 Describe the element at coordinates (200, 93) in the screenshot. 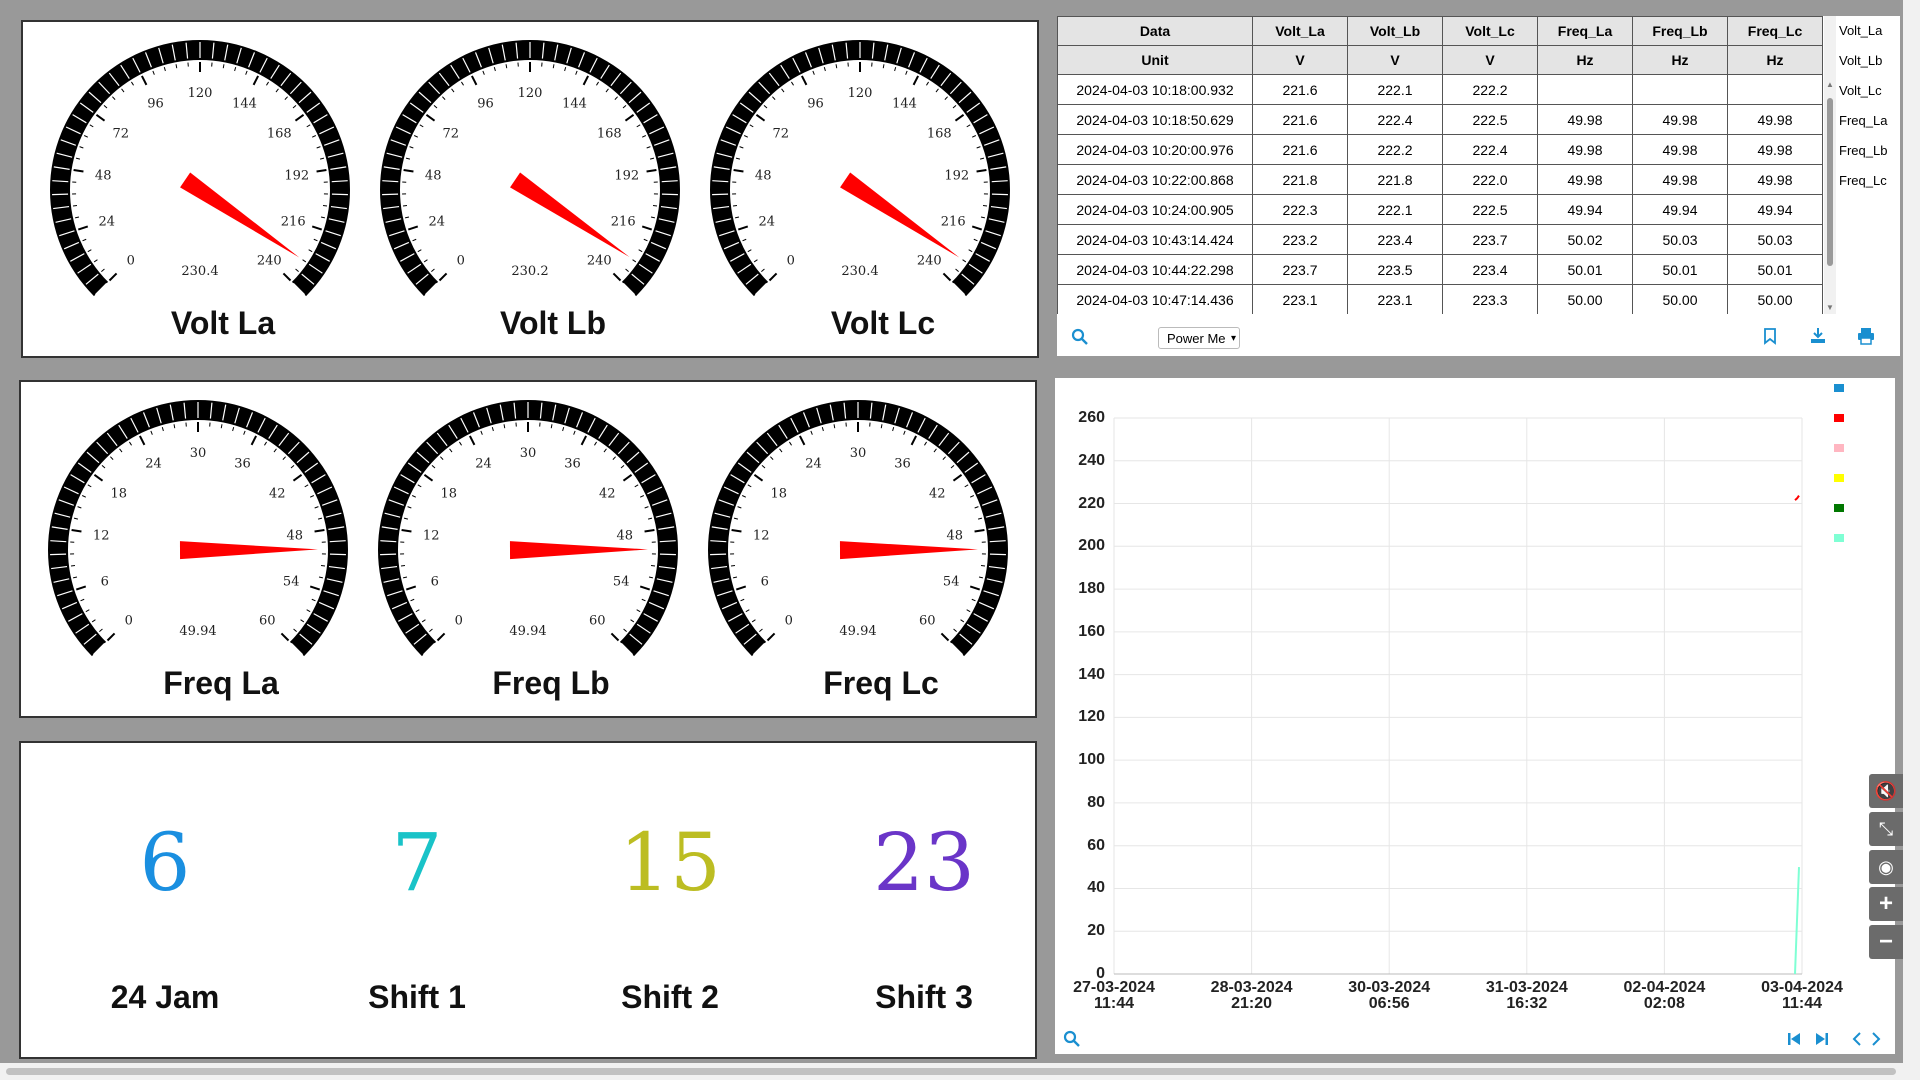

I see `gauge-tick-label: 120` at that location.